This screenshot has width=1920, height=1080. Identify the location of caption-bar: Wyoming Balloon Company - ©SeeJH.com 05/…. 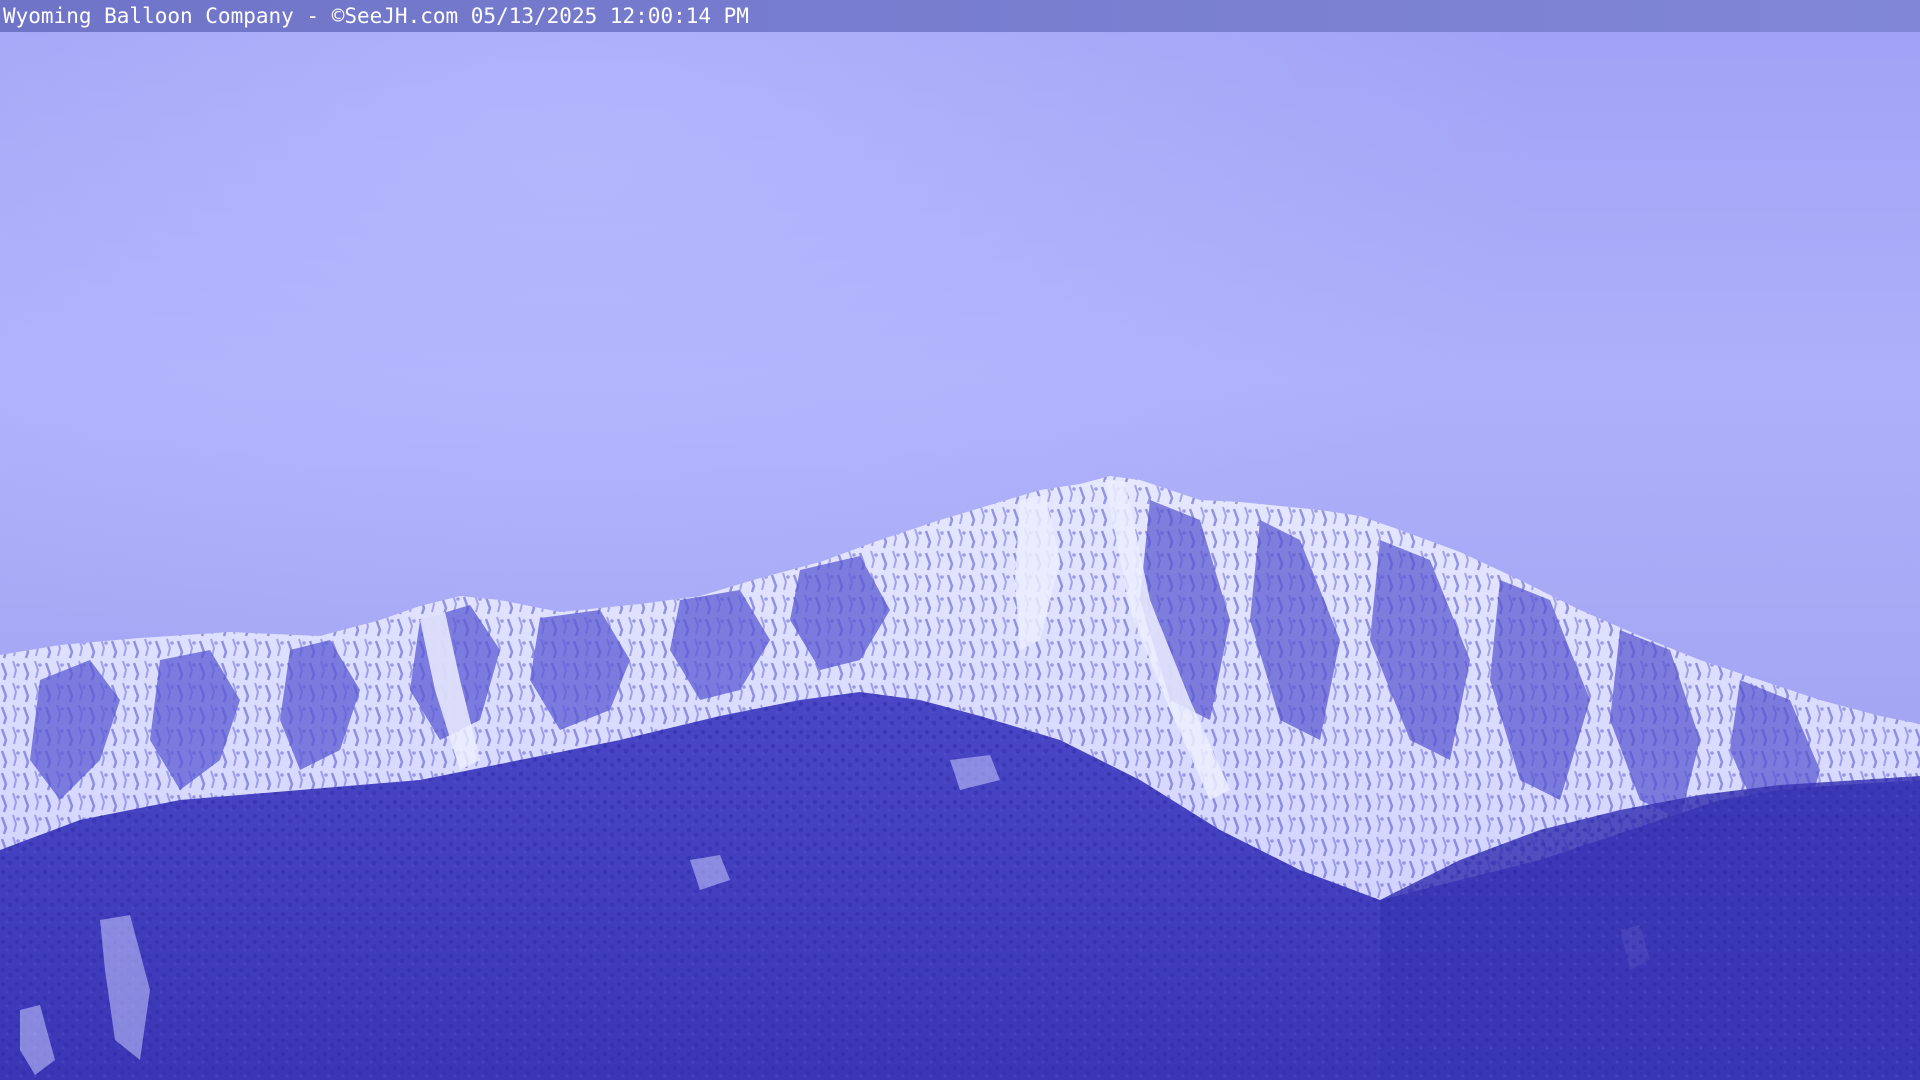
(960, 16).